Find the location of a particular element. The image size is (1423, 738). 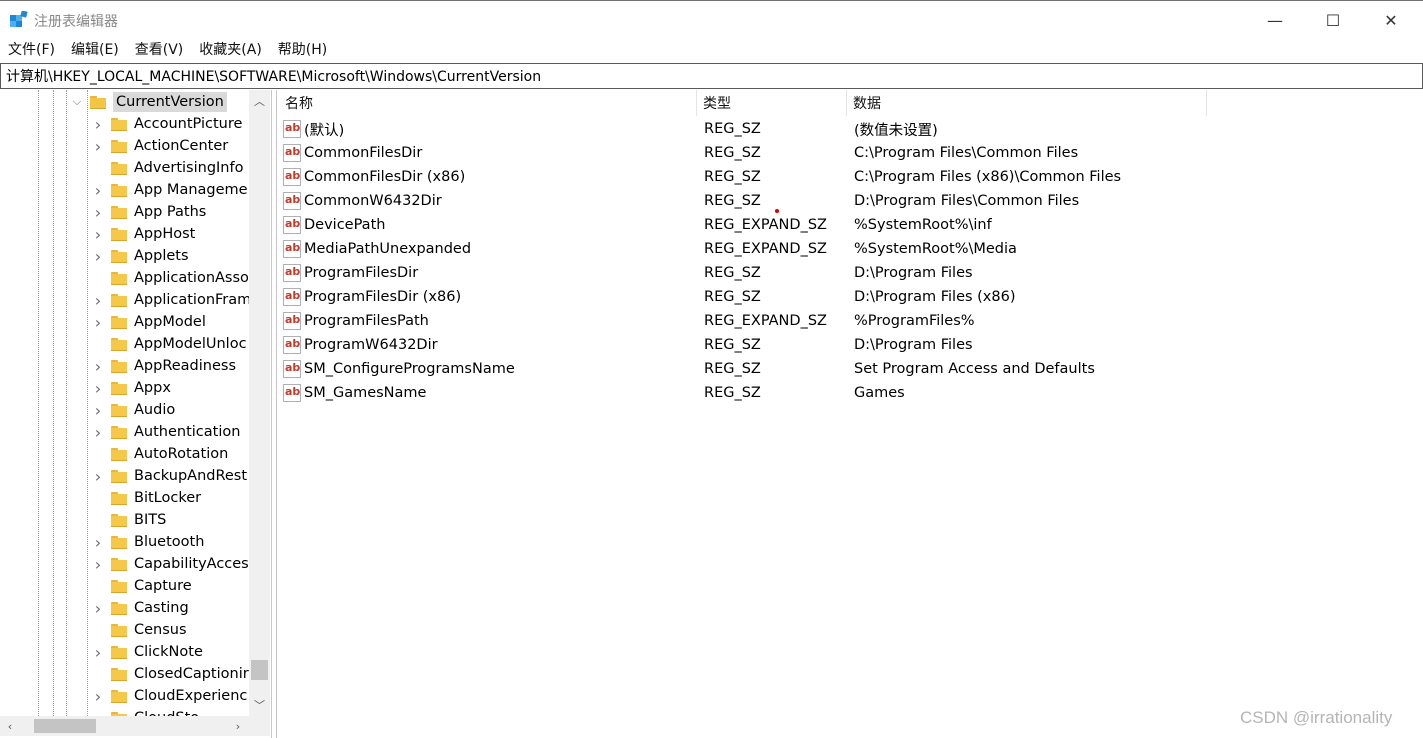

tree-horizontal-scrollbar: ‹ › is located at coordinates (124, 726).